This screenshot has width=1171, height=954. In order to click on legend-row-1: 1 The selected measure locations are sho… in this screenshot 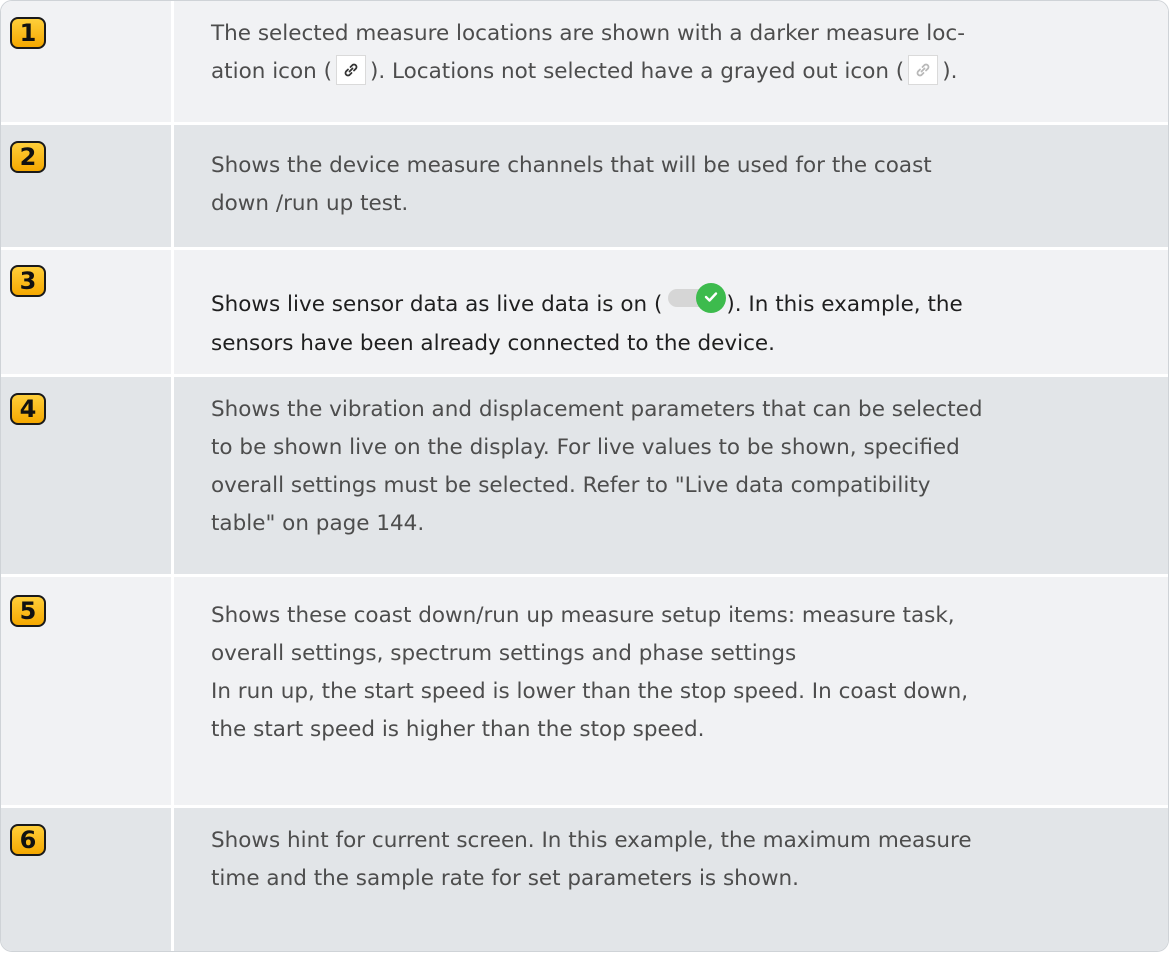, I will do `click(584, 63)`.